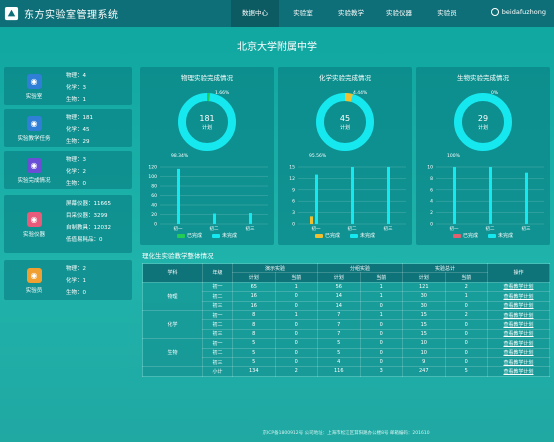 Image resolution: width=554 pixels, height=442 pixels. I want to click on bar-done, so click(311, 220).